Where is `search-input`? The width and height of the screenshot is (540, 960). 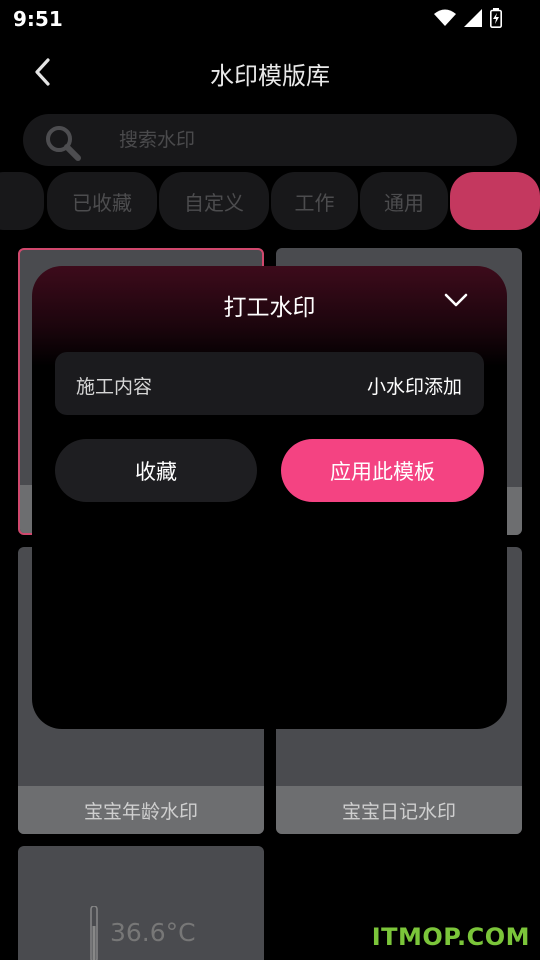
search-input is located at coordinates (309, 140).